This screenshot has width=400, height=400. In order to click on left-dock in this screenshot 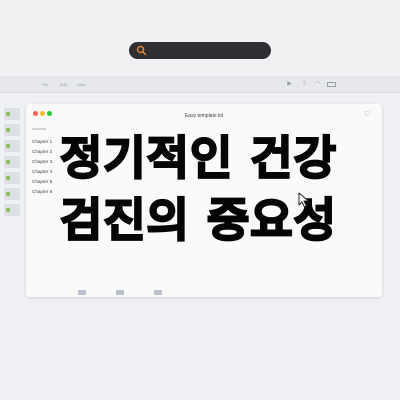, I will do `click(13, 164)`.